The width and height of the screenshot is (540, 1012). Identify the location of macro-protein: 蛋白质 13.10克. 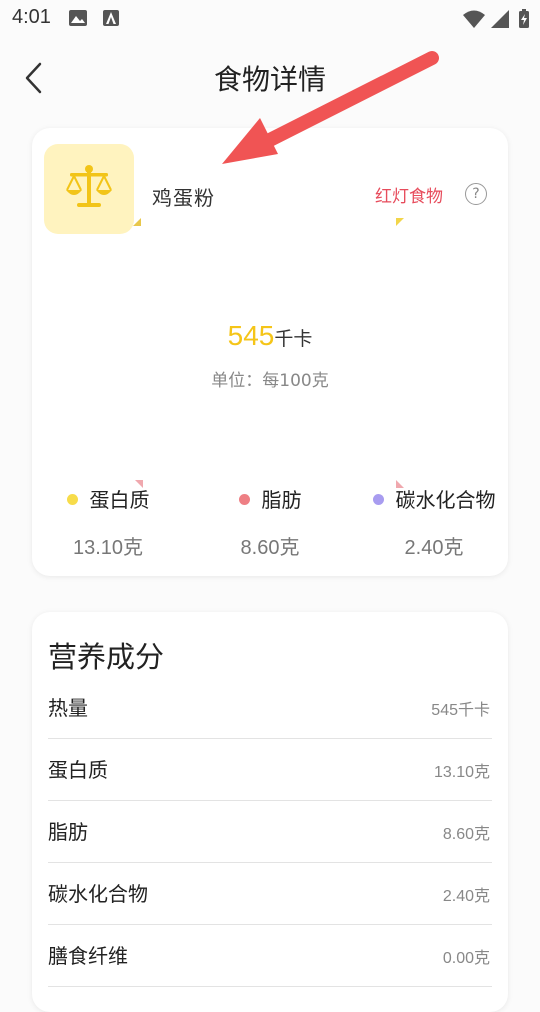
(108, 522).